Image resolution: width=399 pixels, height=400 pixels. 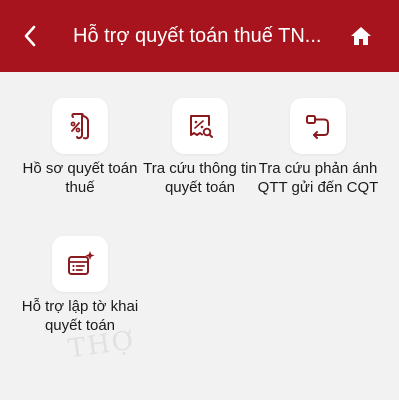 I want to click on tile-lookup-feedback: Tra cứu phản ánh QTT gửi đến CQT, so click(x=318, y=147).